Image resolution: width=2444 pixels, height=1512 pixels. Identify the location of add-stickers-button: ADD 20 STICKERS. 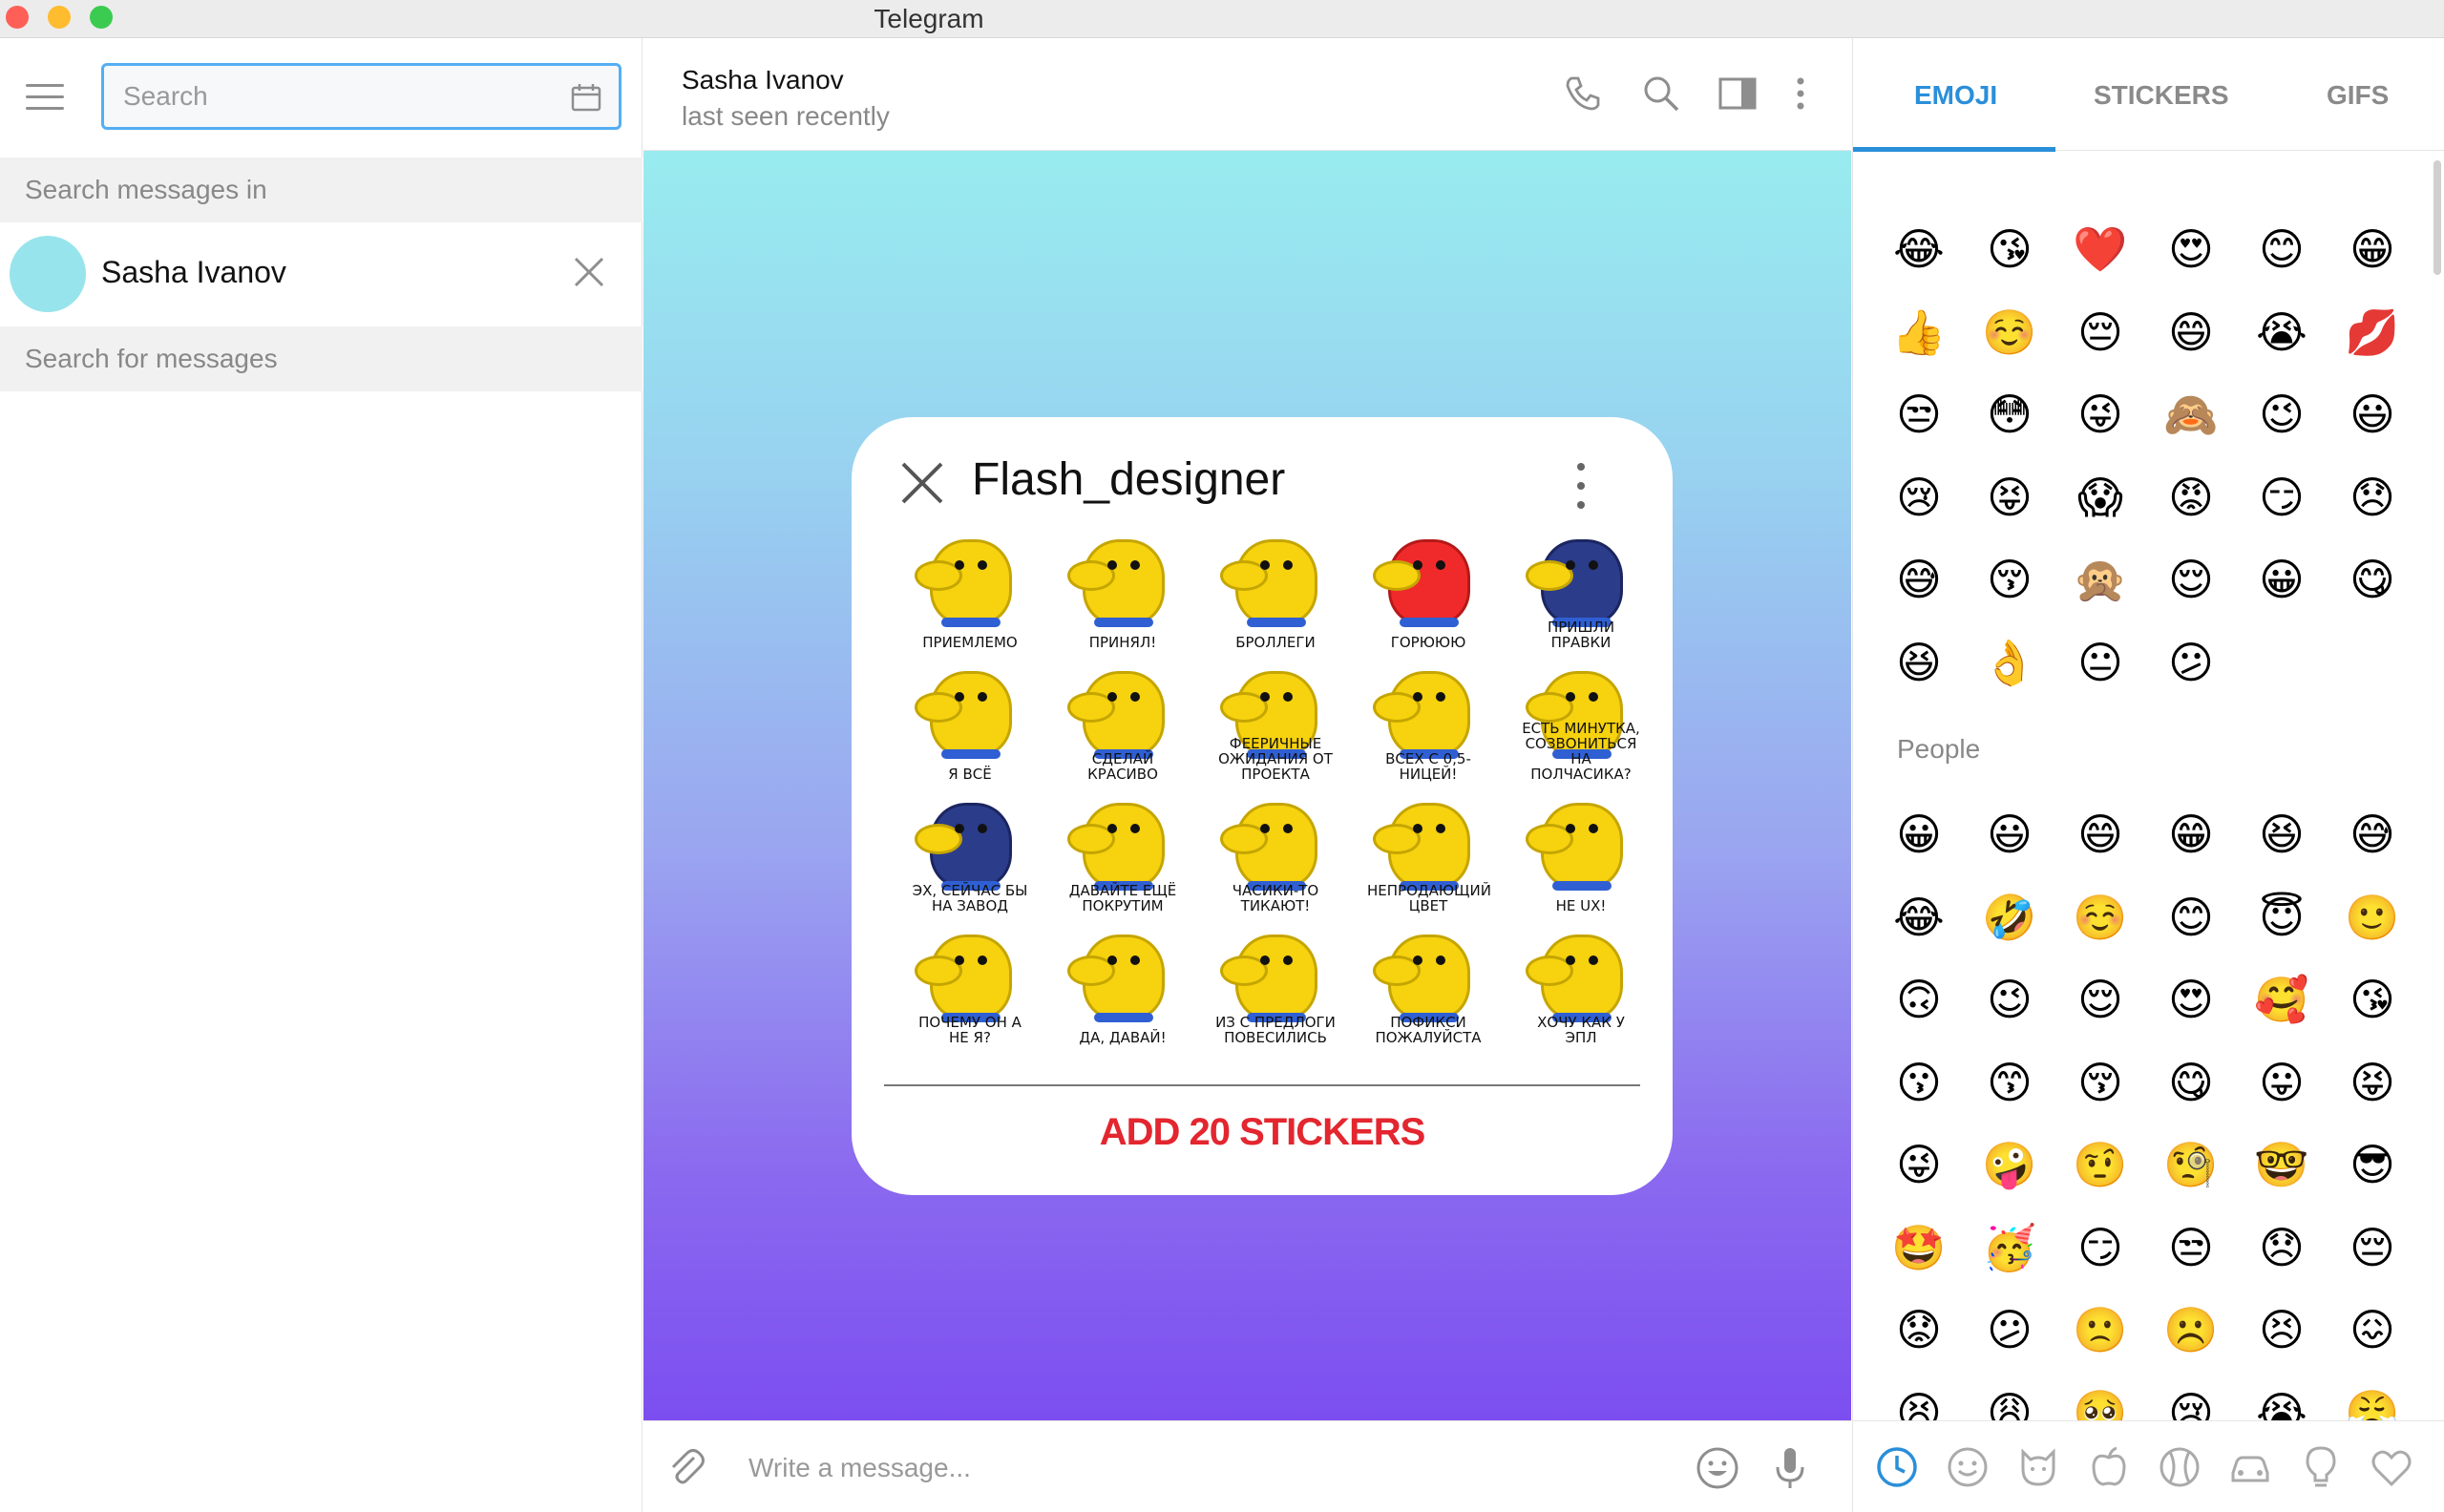
(1263, 1133).